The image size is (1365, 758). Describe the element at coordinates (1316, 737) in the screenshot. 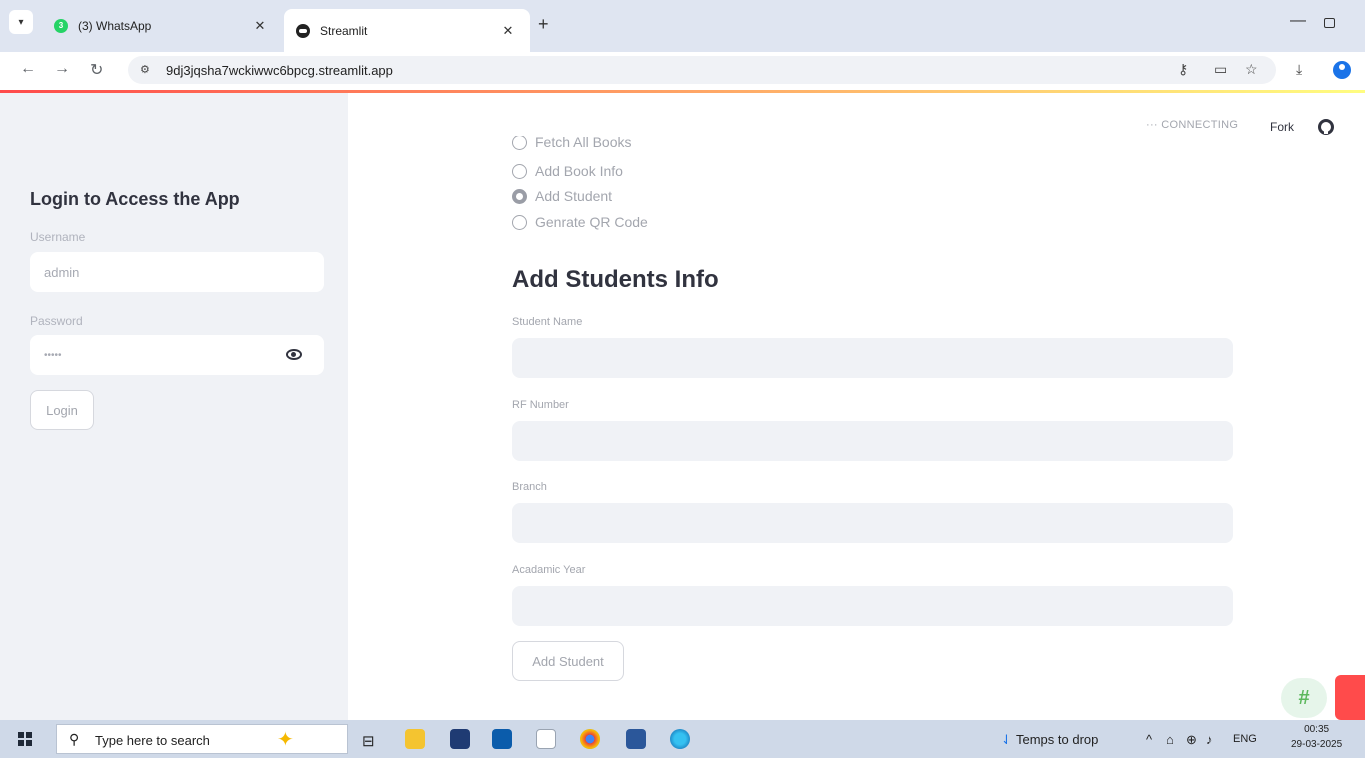

I see `clock: 00:35 29-03-2025` at that location.